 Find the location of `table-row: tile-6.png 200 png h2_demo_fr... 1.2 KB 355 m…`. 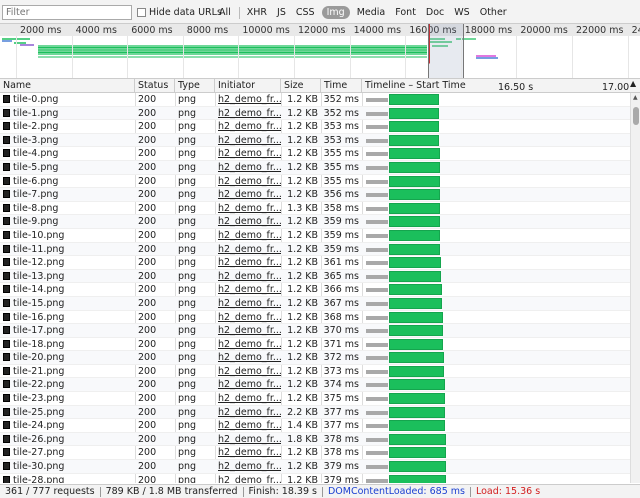

table-row: tile-6.png 200 png h2_demo_fr... 1.2 KB 355 m… is located at coordinates (315, 182).